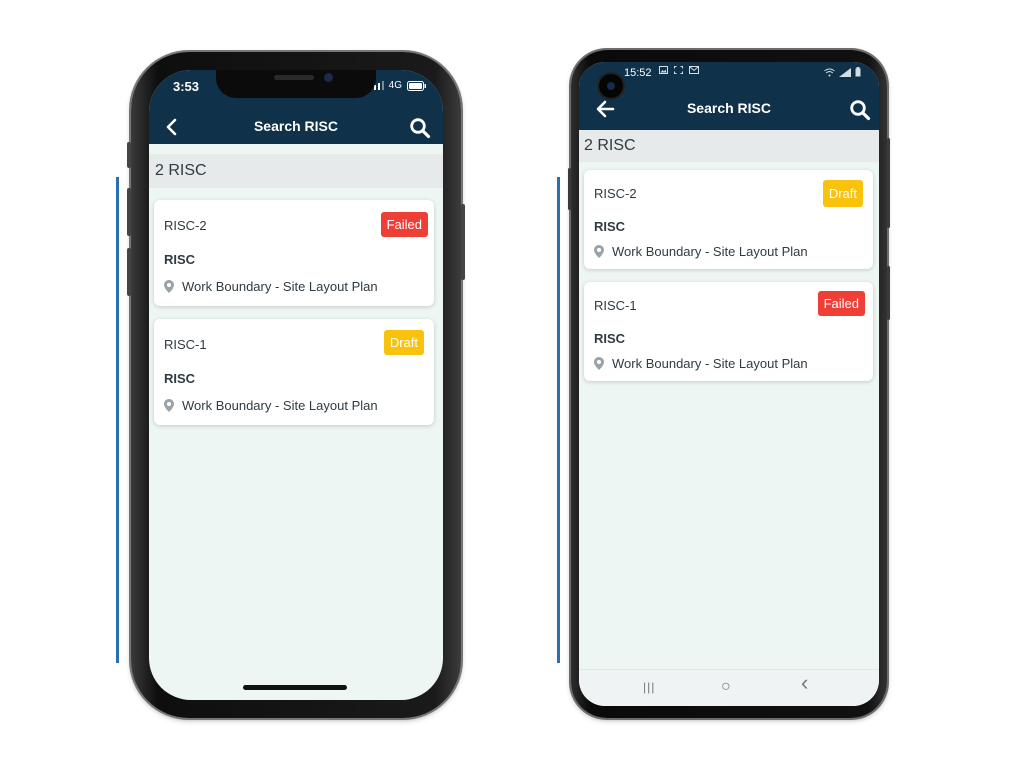 This screenshot has width=1024, height=768. What do you see at coordinates (693, 70) in the screenshot?
I see `mail-notification-icon` at bounding box center [693, 70].